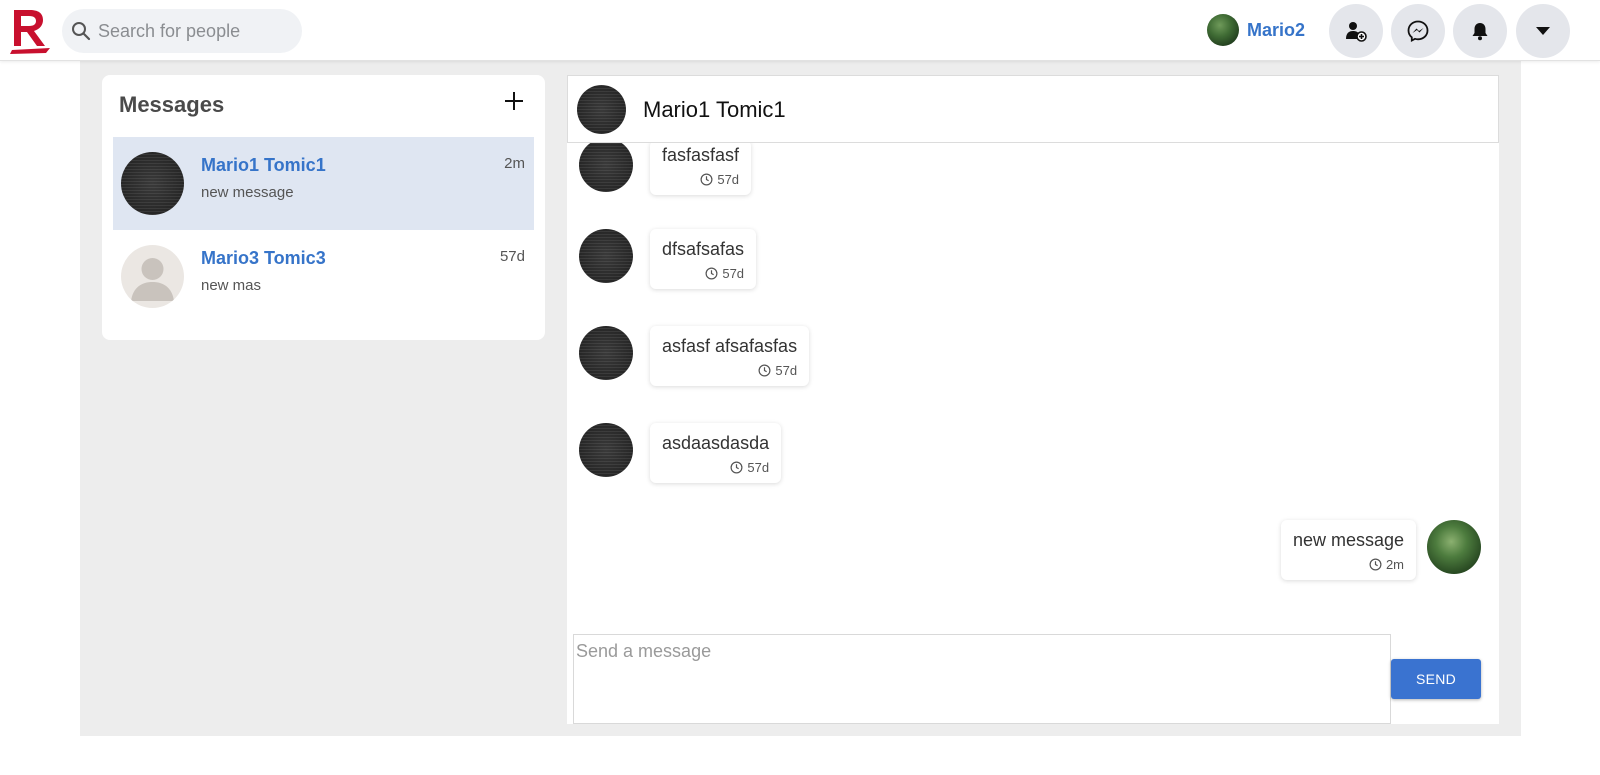 This screenshot has height=775, width=1600. I want to click on conversation-time: 57d, so click(512, 256).